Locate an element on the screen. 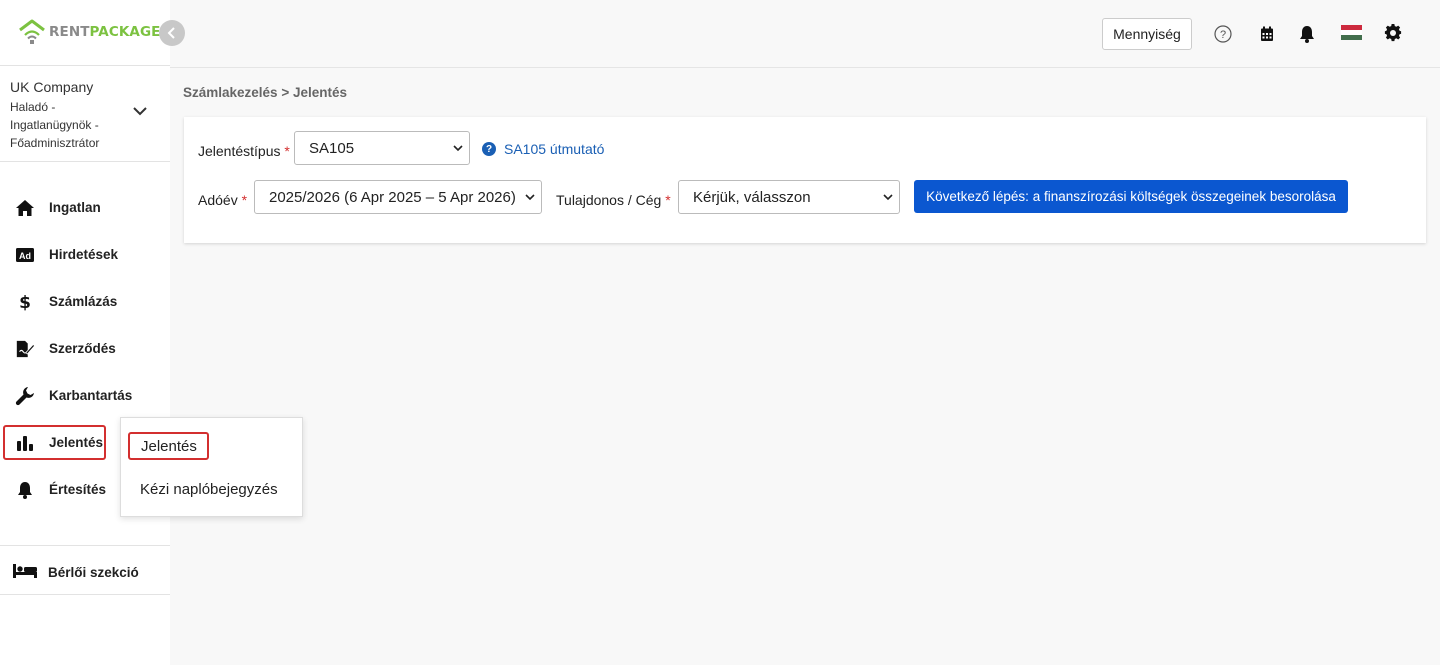  help-circle-icon: ? is located at coordinates (489, 149).